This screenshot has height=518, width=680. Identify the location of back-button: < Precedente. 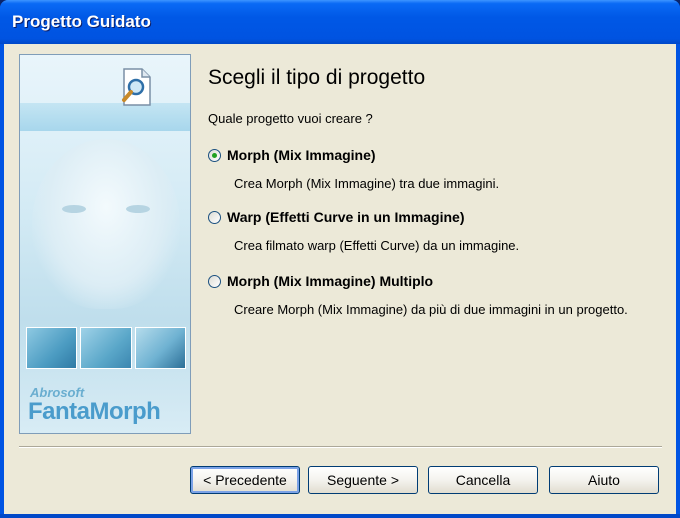
(245, 480).